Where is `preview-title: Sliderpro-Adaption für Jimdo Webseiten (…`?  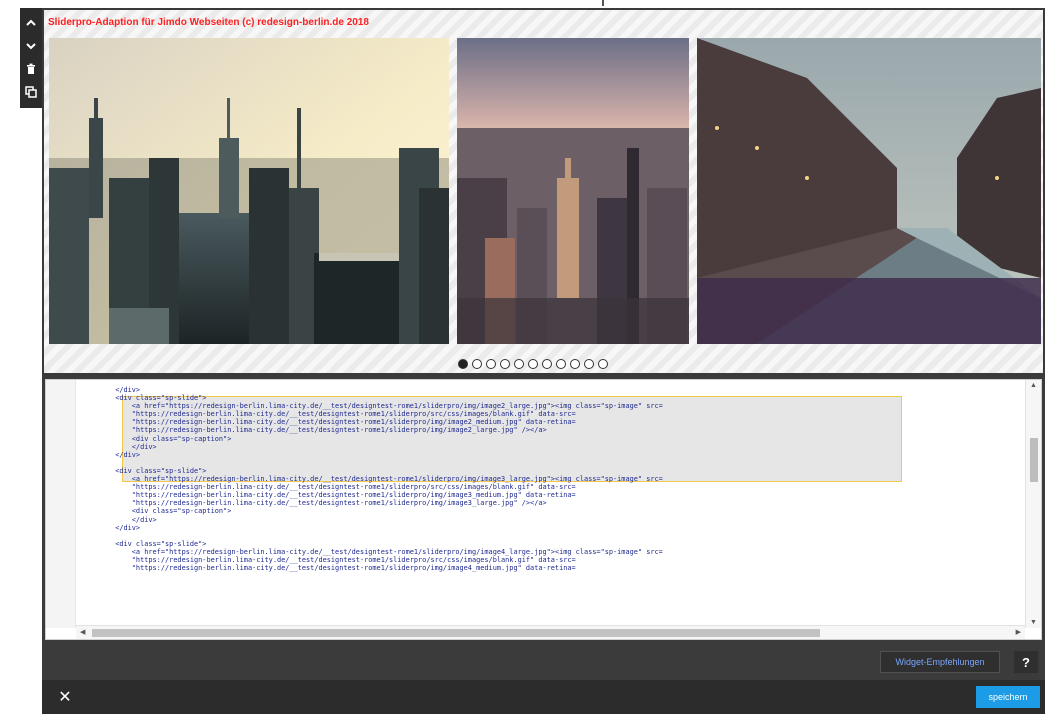 preview-title: Sliderpro-Adaption für Jimdo Webseiten (… is located at coordinates (208, 22).